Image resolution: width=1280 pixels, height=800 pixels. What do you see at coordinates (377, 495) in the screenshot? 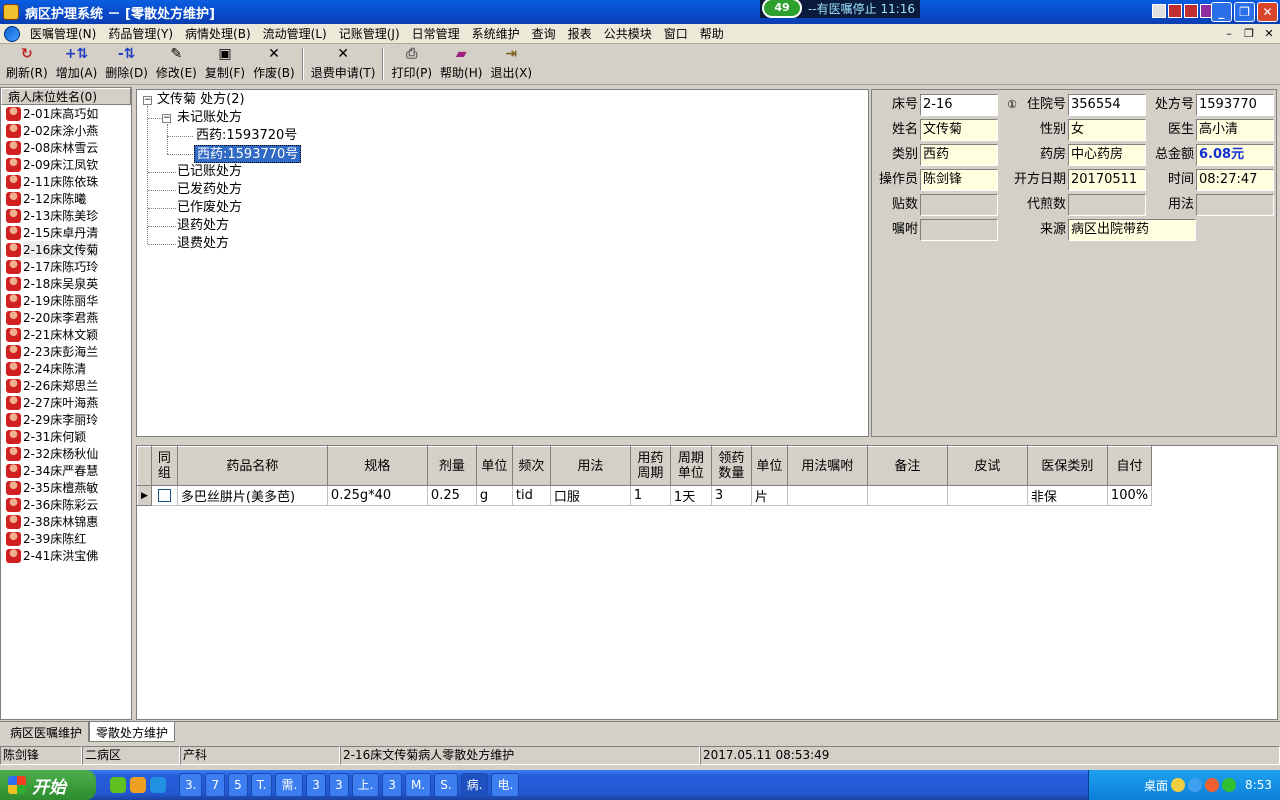
I see `cell-spec: 0.25g*40` at bounding box center [377, 495].